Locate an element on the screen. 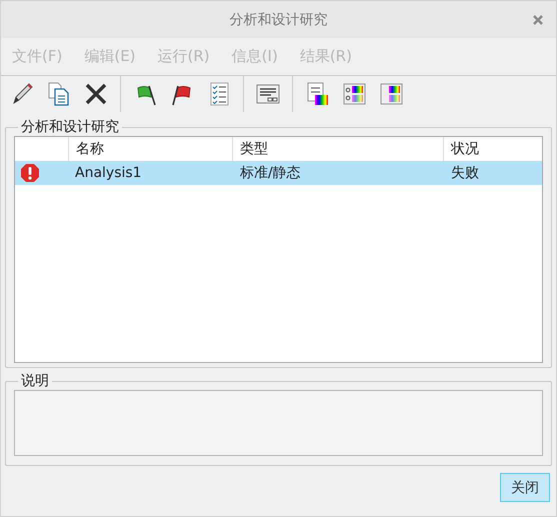 This screenshot has height=517, width=557. table-cell-text: 失败 is located at coordinates (465, 173).